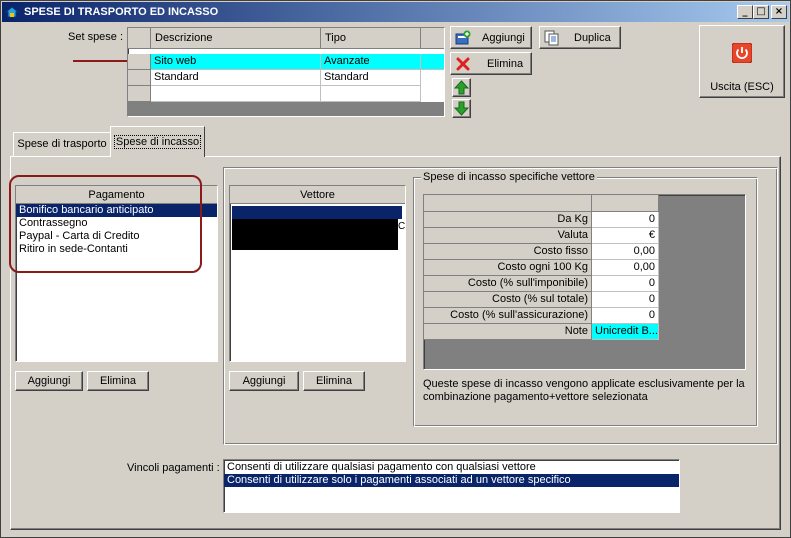 The width and height of the screenshot is (791, 538). I want to click on spese-grid-corner, so click(508, 203).